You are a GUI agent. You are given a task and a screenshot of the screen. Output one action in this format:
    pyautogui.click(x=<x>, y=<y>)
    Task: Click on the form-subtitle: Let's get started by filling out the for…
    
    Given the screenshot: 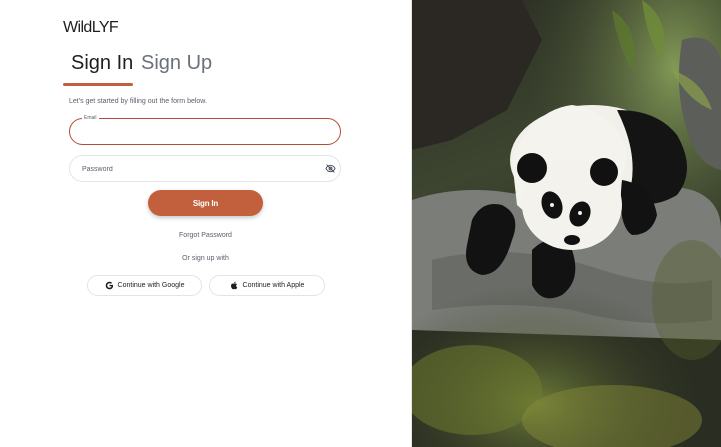 What is the action you would take?
    pyautogui.click(x=138, y=101)
    